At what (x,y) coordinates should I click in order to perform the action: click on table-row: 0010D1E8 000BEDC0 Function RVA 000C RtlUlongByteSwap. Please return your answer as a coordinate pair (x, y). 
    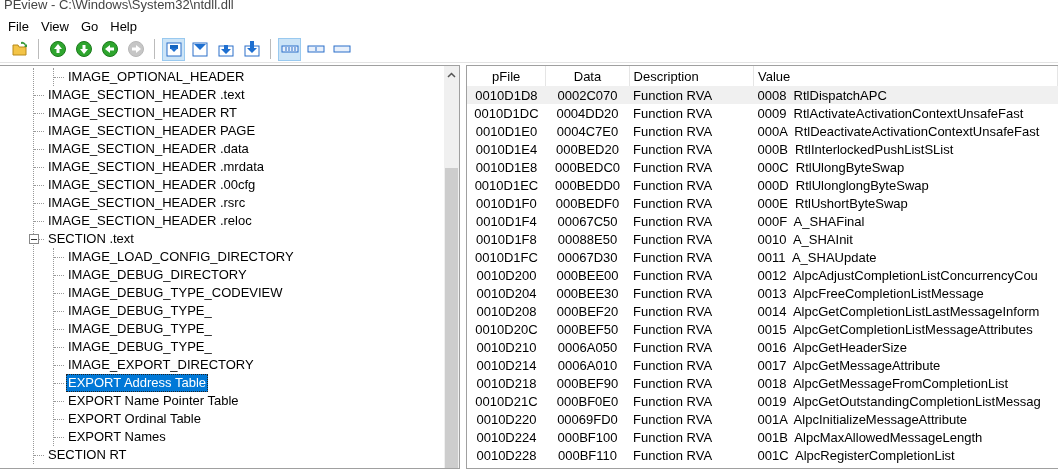
    Looking at the image, I should click on (762, 167).